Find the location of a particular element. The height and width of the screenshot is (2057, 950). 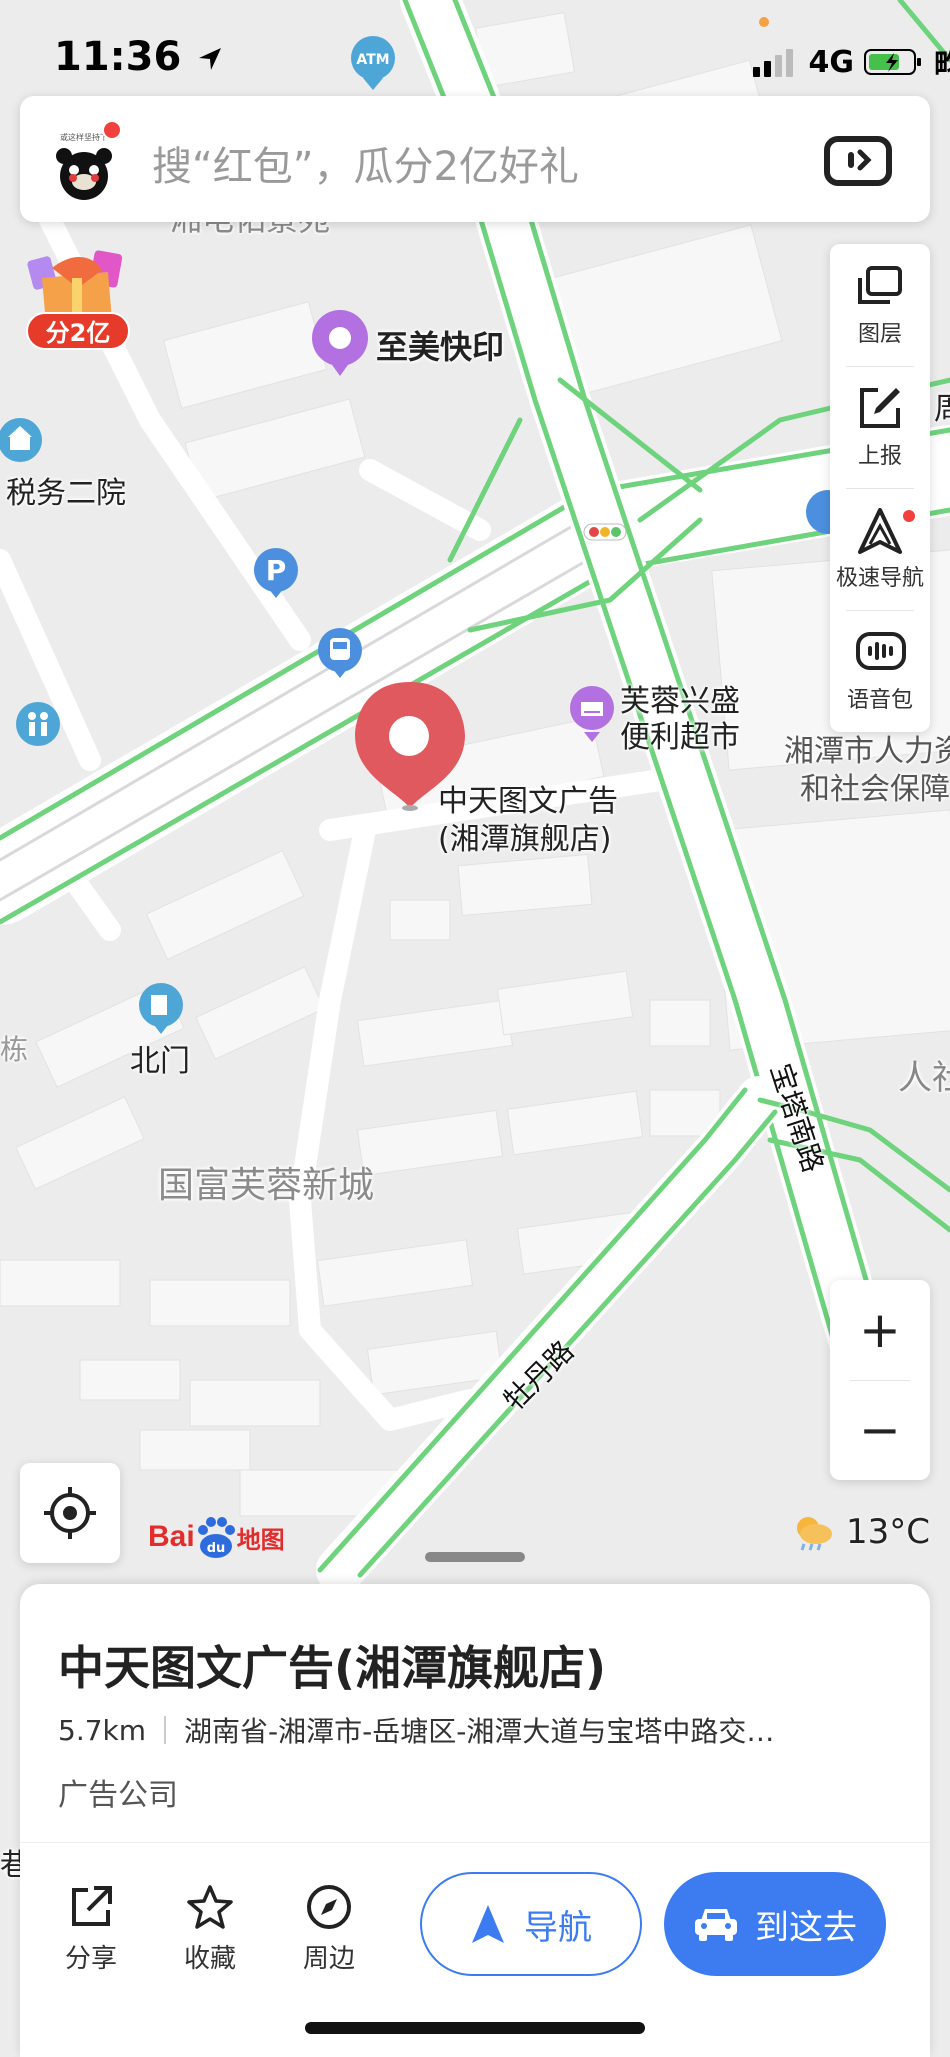

avatar-caption: 或这样坚持下 is located at coordinates (84, 137).